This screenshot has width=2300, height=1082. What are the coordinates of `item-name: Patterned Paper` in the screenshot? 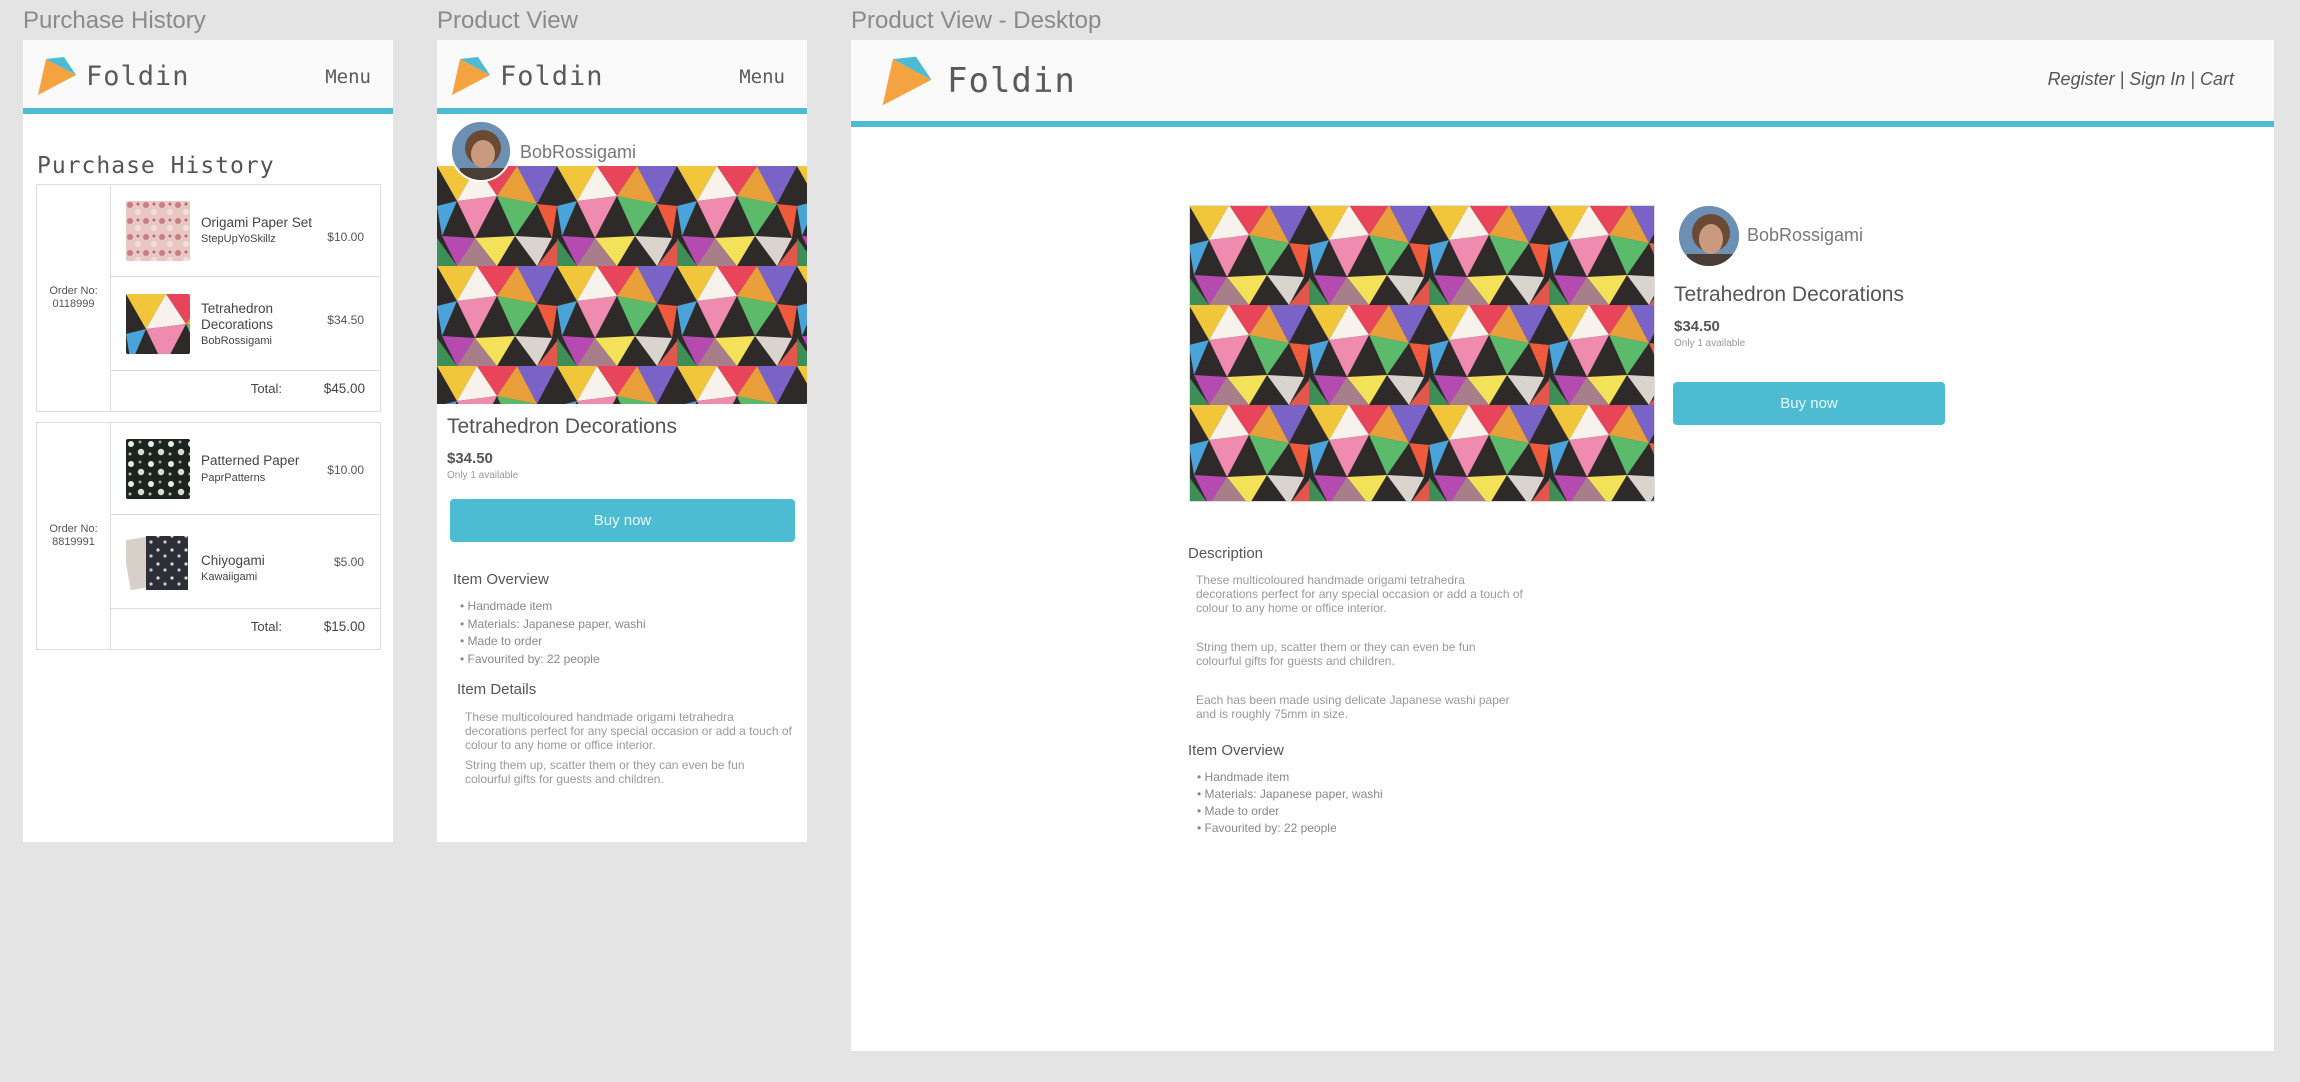 It's located at (250, 460).